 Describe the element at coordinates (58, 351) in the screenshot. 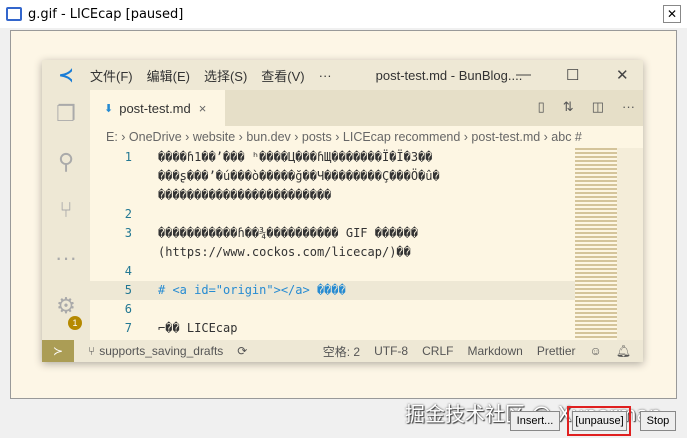

I see `remote-icon: ≻` at that location.